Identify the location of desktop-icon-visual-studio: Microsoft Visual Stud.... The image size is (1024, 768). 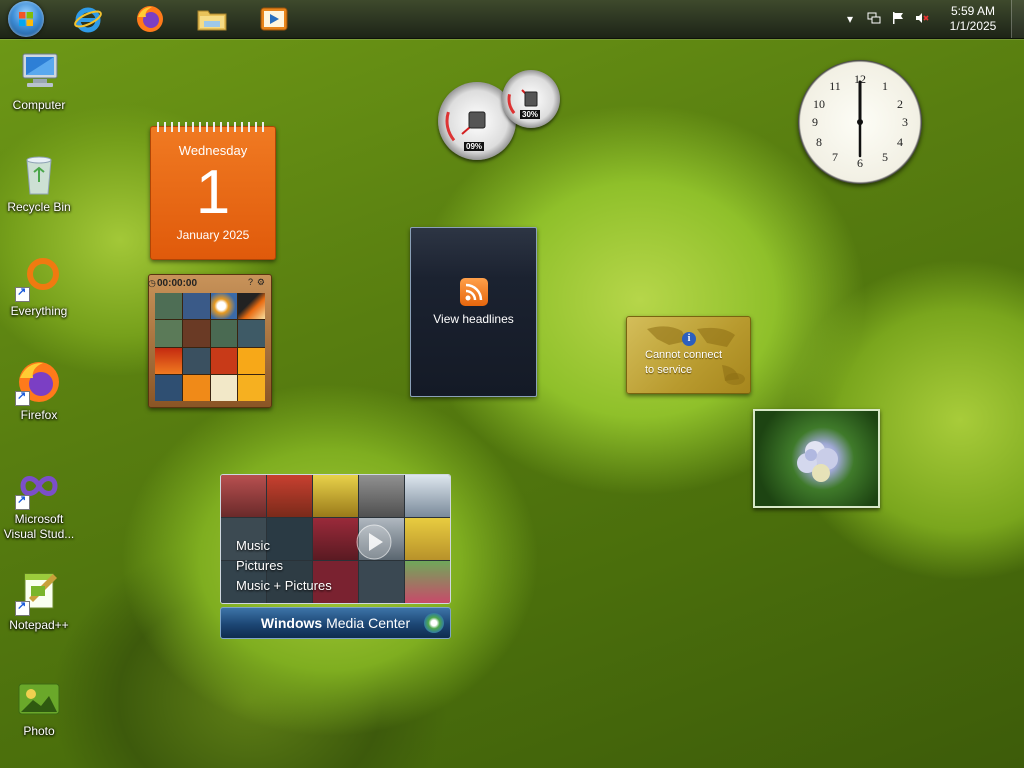
(39, 502).